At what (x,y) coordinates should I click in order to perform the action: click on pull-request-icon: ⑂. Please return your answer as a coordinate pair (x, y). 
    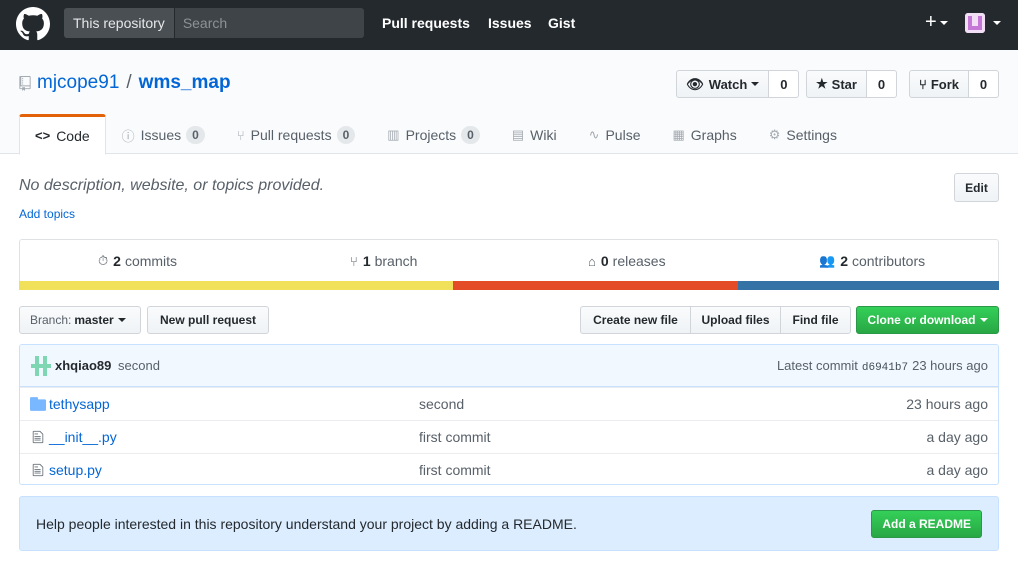
    Looking at the image, I should click on (240, 135).